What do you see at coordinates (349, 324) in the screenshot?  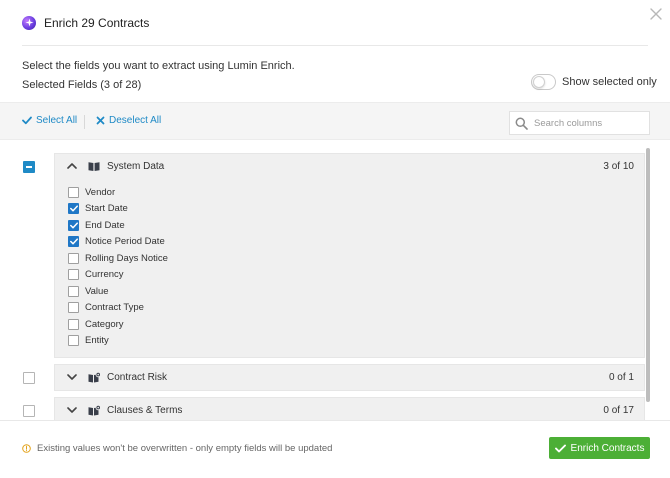 I see `field-row: Category` at bounding box center [349, 324].